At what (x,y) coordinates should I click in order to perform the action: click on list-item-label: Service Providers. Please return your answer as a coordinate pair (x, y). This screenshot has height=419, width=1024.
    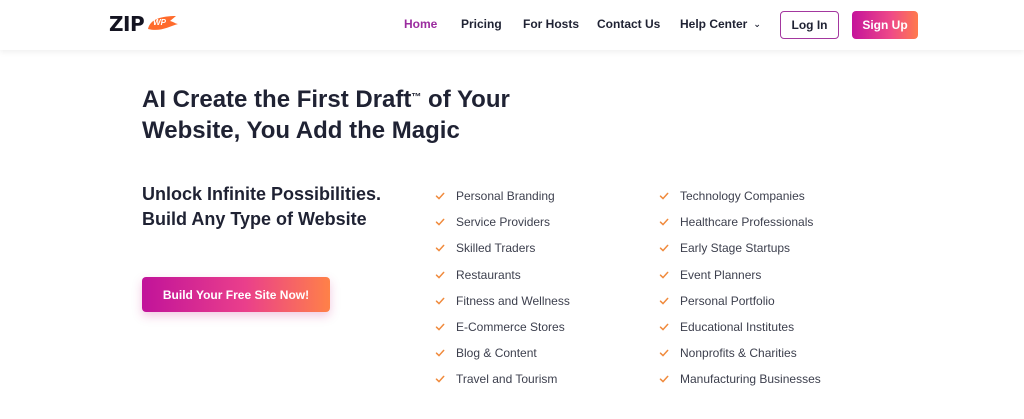
    Looking at the image, I should click on (503, 222).